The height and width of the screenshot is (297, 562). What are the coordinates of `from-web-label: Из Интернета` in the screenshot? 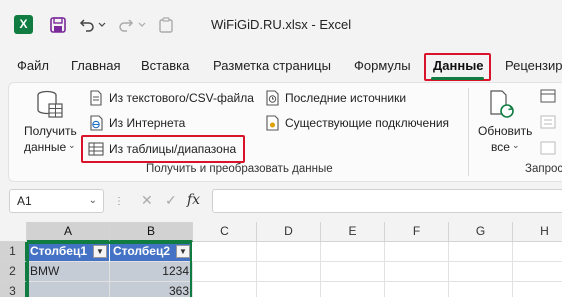 It's located at (147, 123).